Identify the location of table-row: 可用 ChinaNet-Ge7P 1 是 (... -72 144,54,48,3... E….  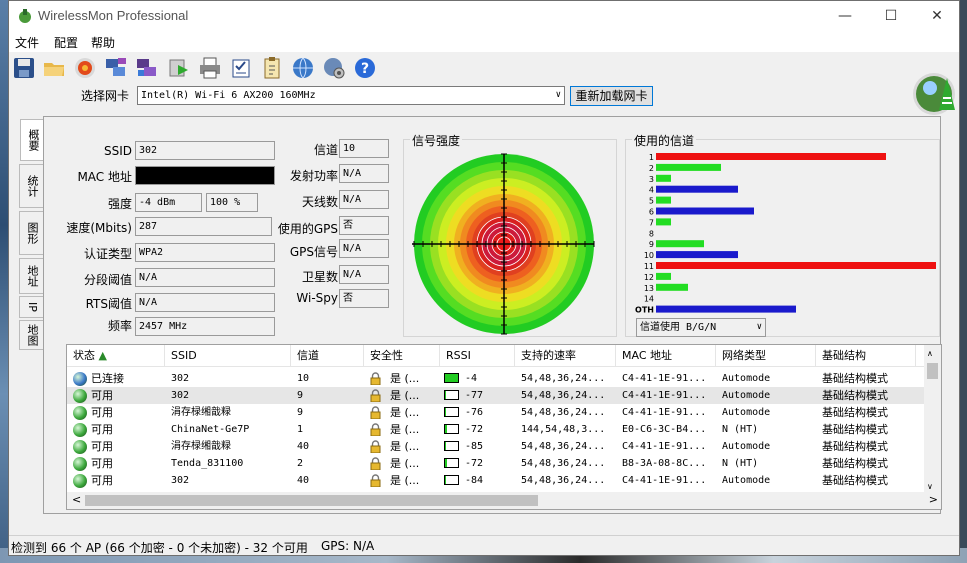
(497, 429).